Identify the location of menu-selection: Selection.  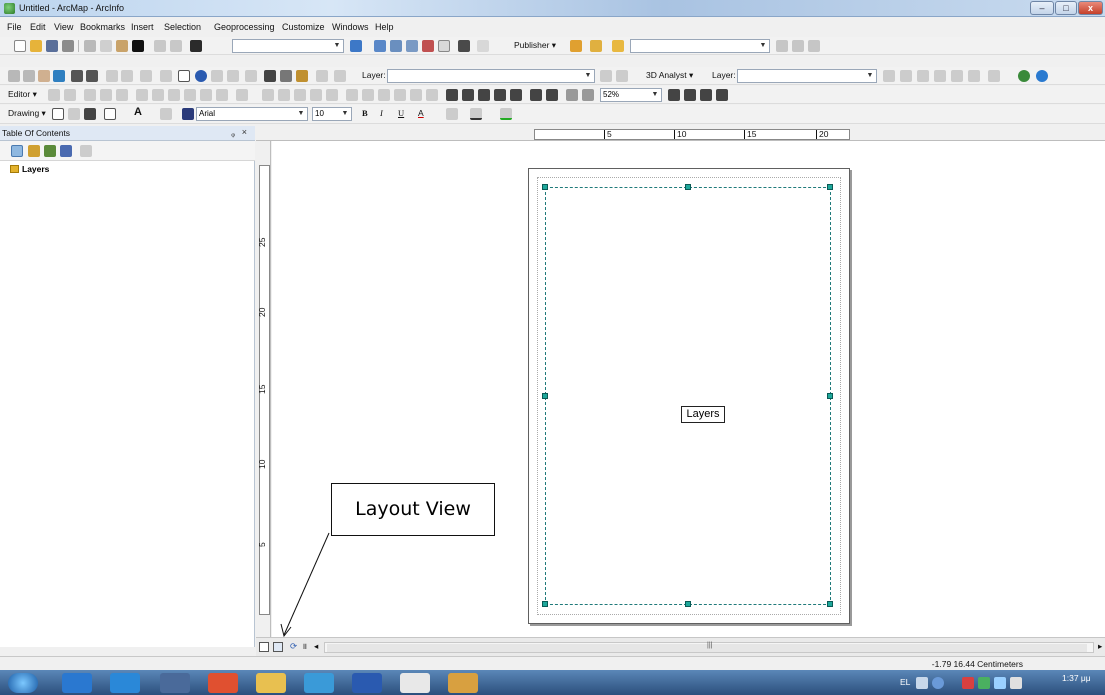
(182, 27).